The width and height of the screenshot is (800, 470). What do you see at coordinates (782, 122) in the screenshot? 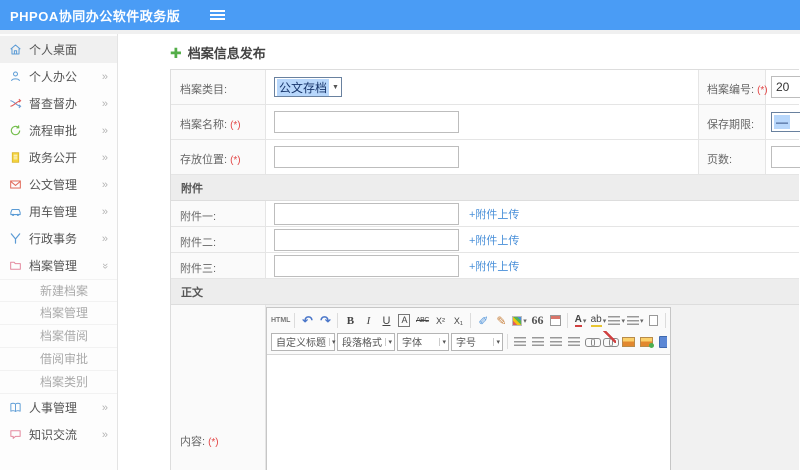
I see `period-selected-value: —` at bounding box center [782, 122].